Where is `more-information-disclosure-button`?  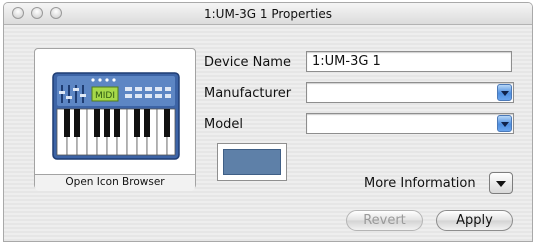 more-information-disclosure-button is located at coordinates (501, 183).